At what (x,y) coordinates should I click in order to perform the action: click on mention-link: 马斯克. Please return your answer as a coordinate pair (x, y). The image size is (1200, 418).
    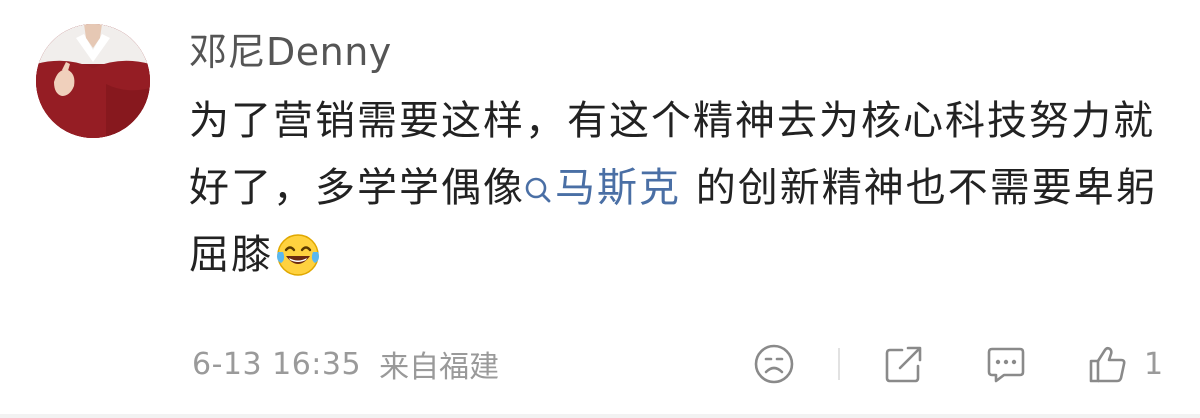
    Looking at the image, I should click on (603, 188).